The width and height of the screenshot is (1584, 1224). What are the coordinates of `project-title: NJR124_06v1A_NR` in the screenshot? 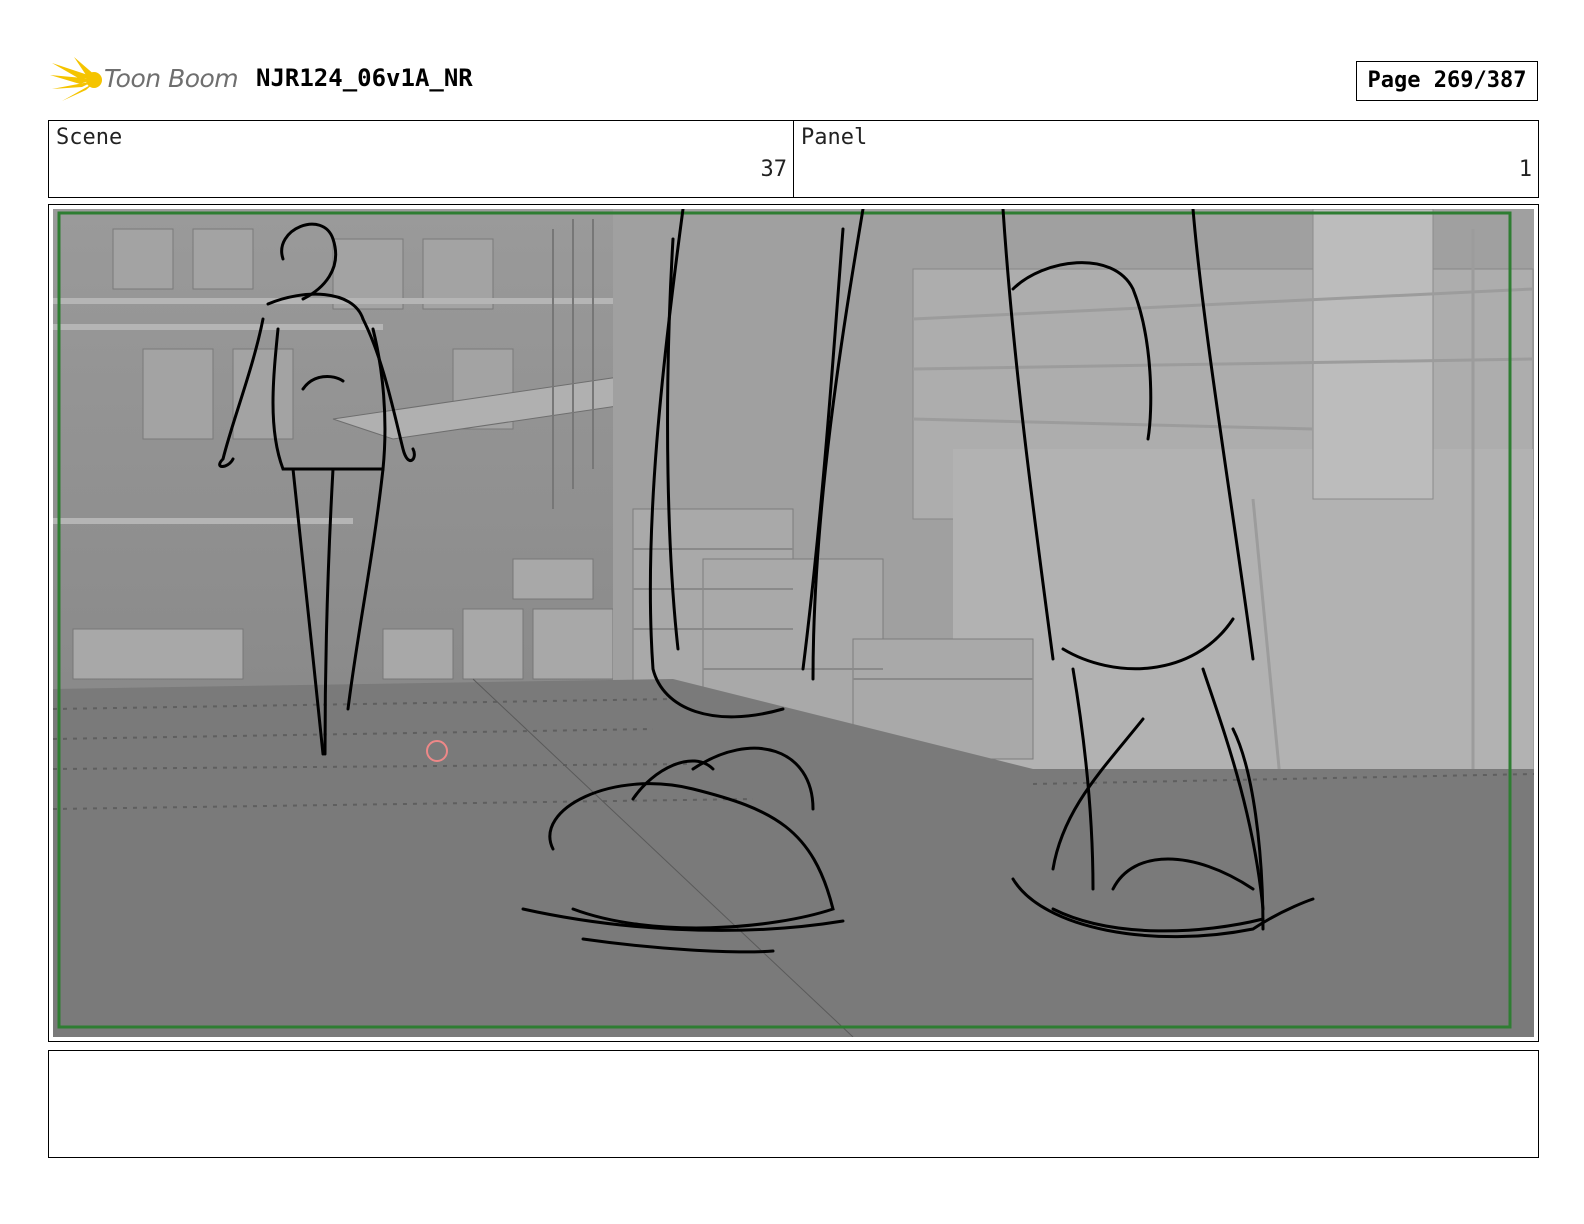 It's located at (364, 78).